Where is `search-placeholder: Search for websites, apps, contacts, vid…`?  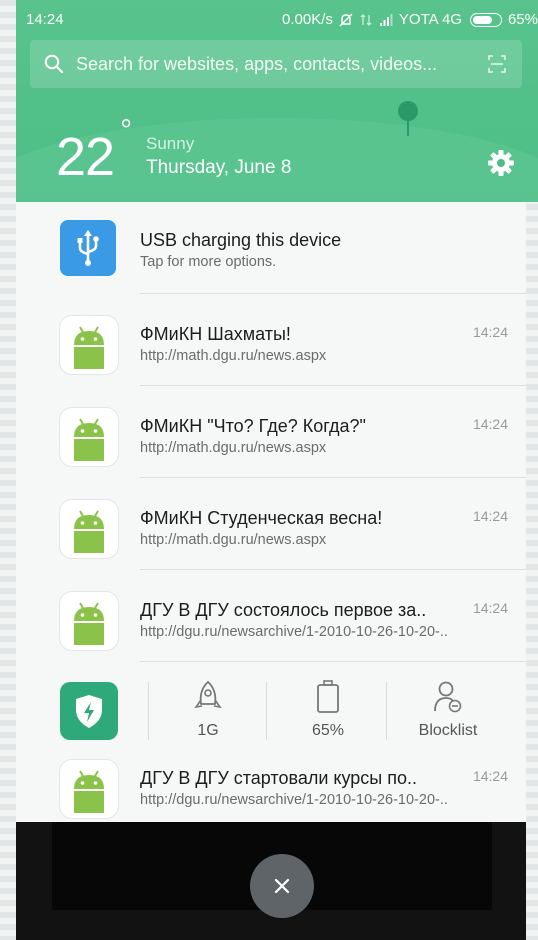
search-placeholder: Search for websites, apps, contacts, vid… is located at coordinates (257, 63).